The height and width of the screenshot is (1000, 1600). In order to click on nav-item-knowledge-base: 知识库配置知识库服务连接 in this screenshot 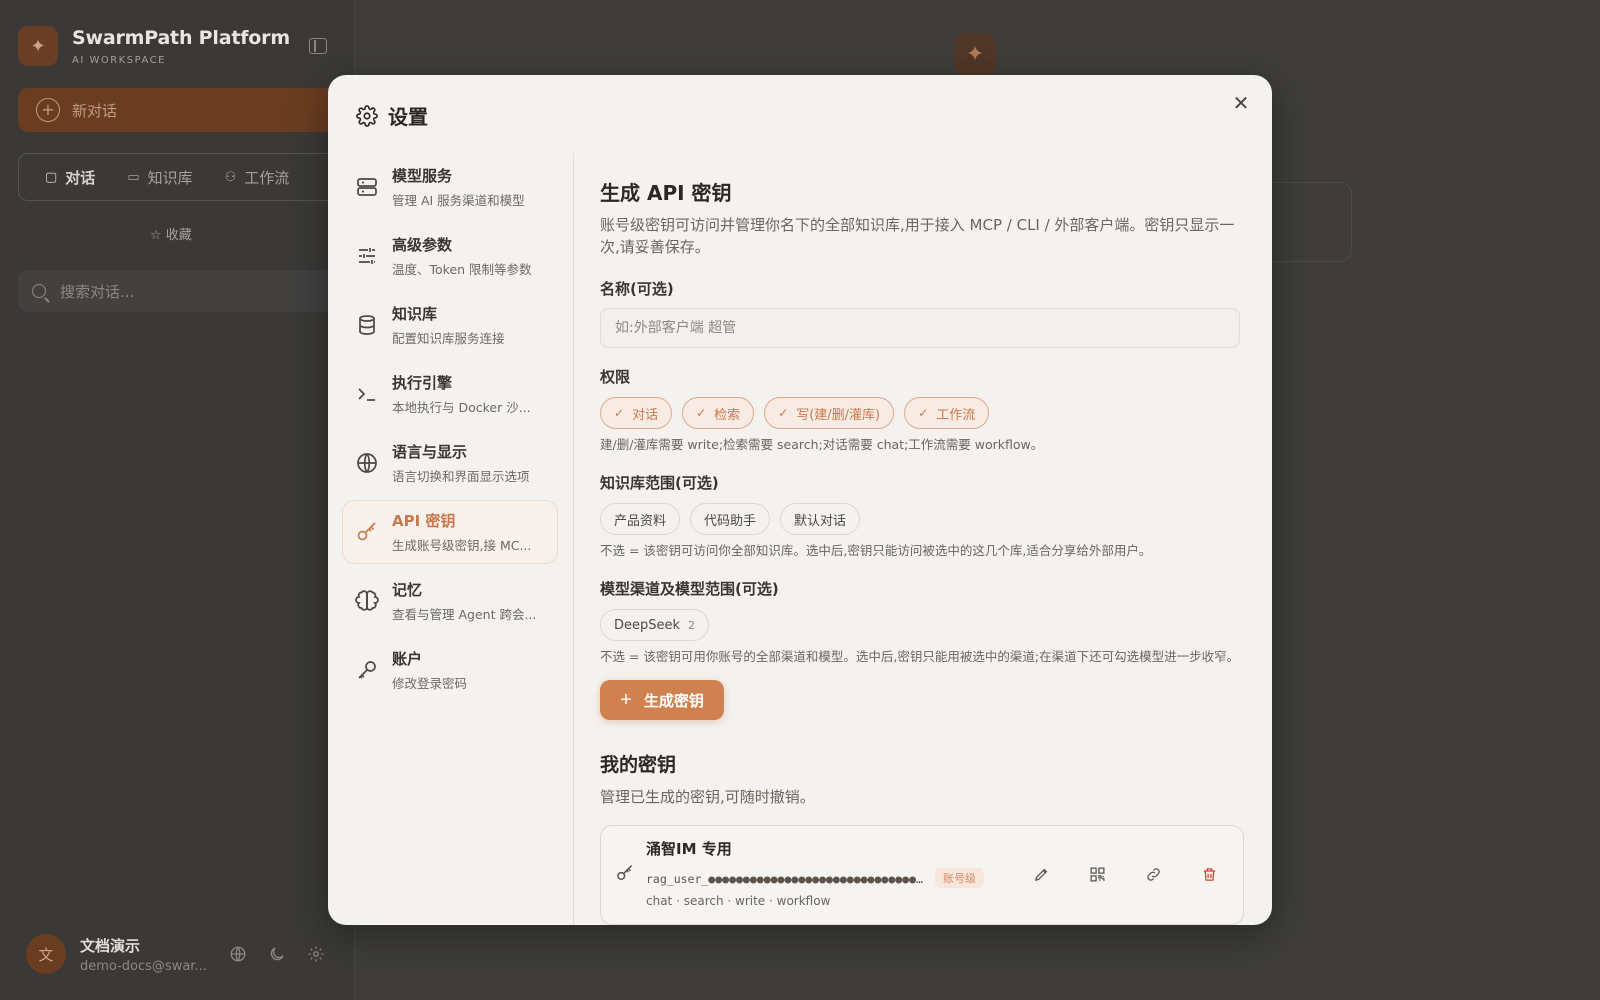, I will do `click(450, 325)`.